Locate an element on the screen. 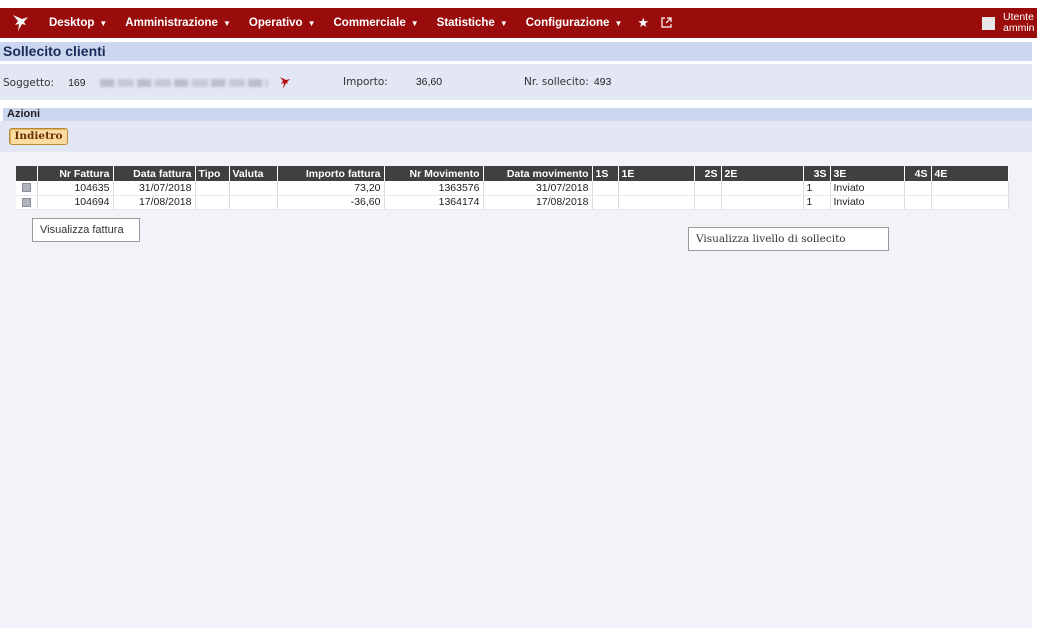 The image size is (1037, 636). col-header-4s: 4S is located at coordinates (918, 173).